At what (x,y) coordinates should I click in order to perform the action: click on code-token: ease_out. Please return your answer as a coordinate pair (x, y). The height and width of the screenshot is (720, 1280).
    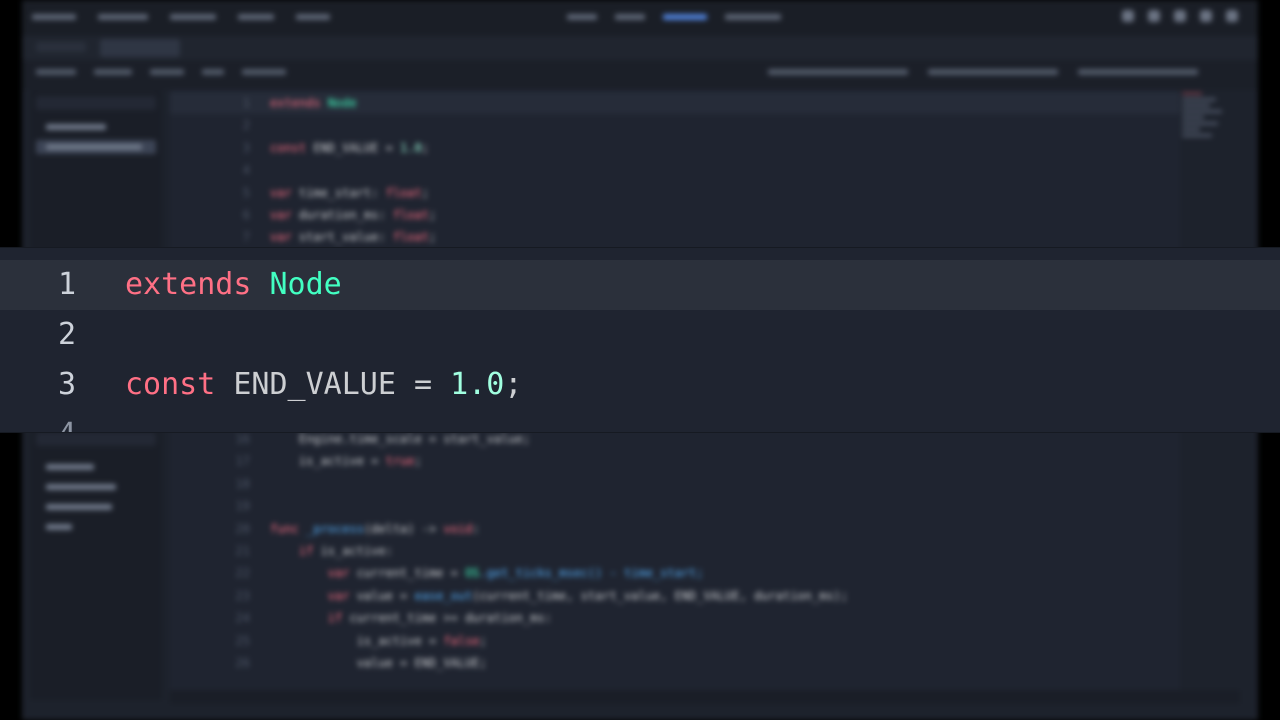
    Looking at the image, I should click on (443, 595).